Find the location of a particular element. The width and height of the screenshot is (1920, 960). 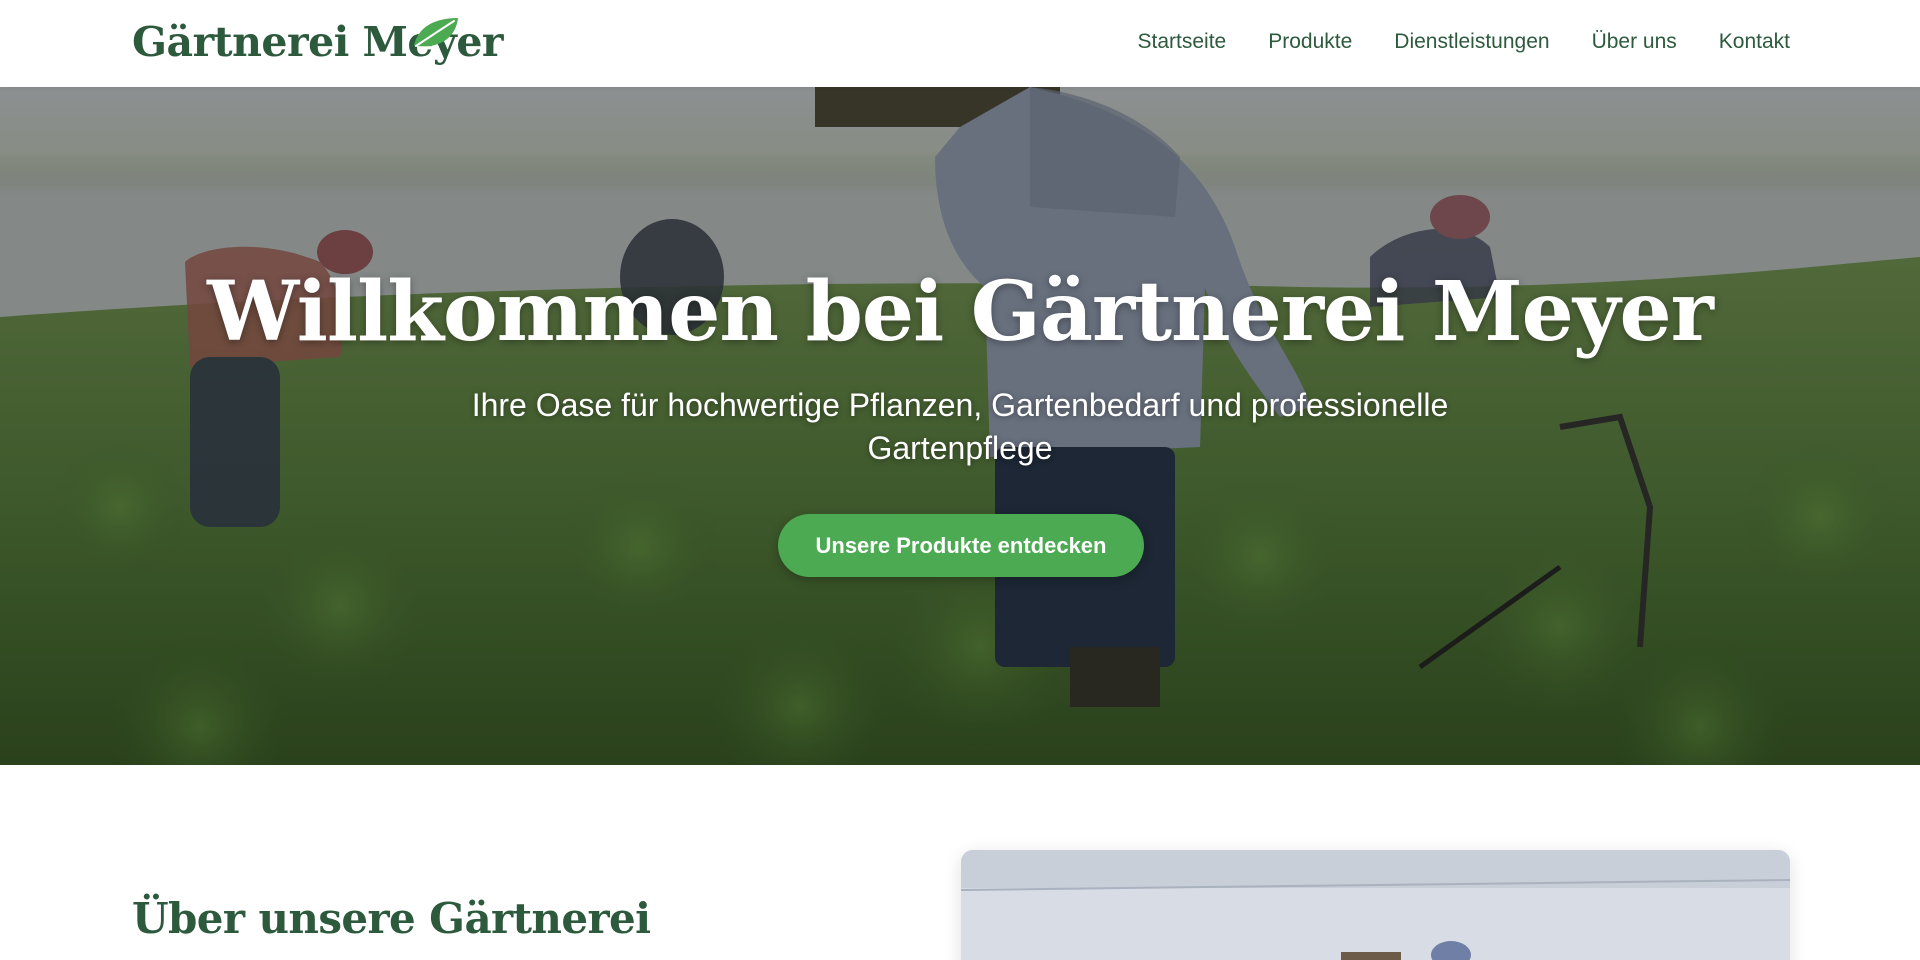

about-section-title: Über unsere Gärtnerei is located at coordinates (391, 918).